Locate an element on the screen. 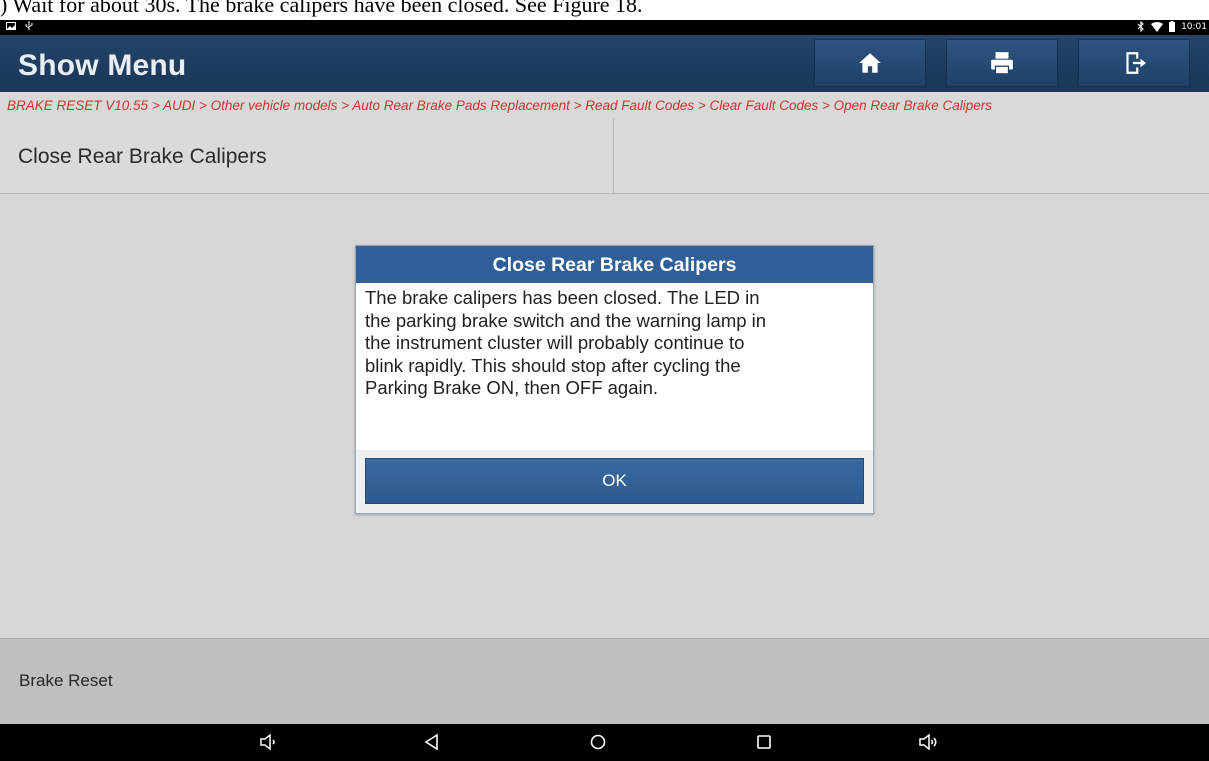 The width and height of the screenshot is (1209, 761). volume-down-icon is located at coordinates (267, 742).